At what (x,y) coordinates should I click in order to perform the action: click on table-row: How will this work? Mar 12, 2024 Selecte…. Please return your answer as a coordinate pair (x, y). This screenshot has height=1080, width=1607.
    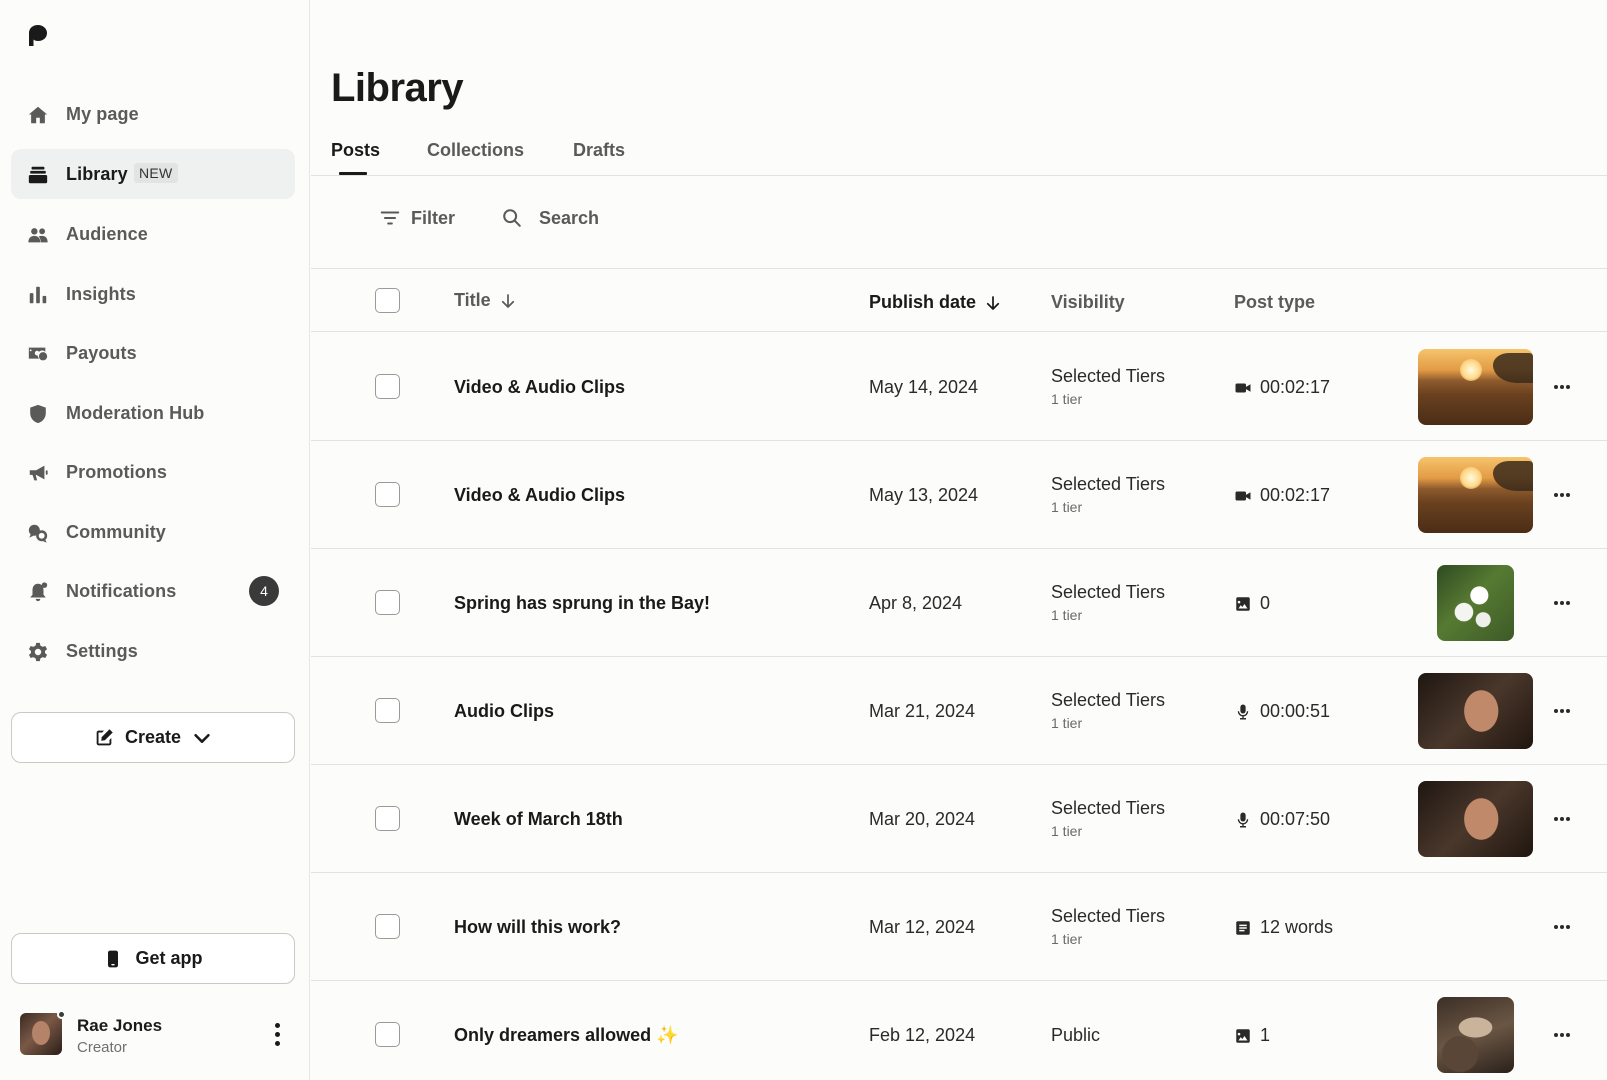
    Looking at the image, I should click on (959, 927).